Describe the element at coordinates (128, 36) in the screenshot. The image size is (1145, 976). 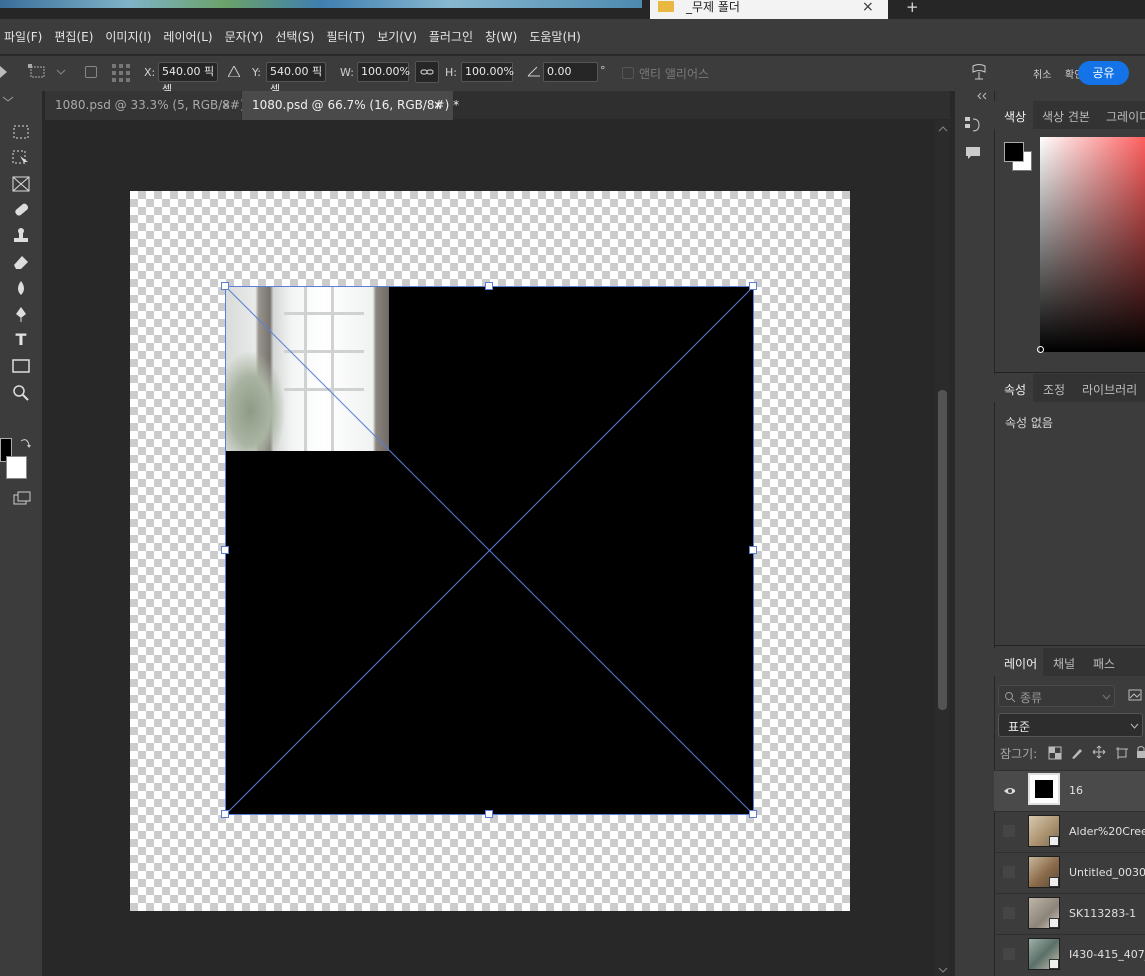
I see `menu-image: 이미지(I)` at that location.